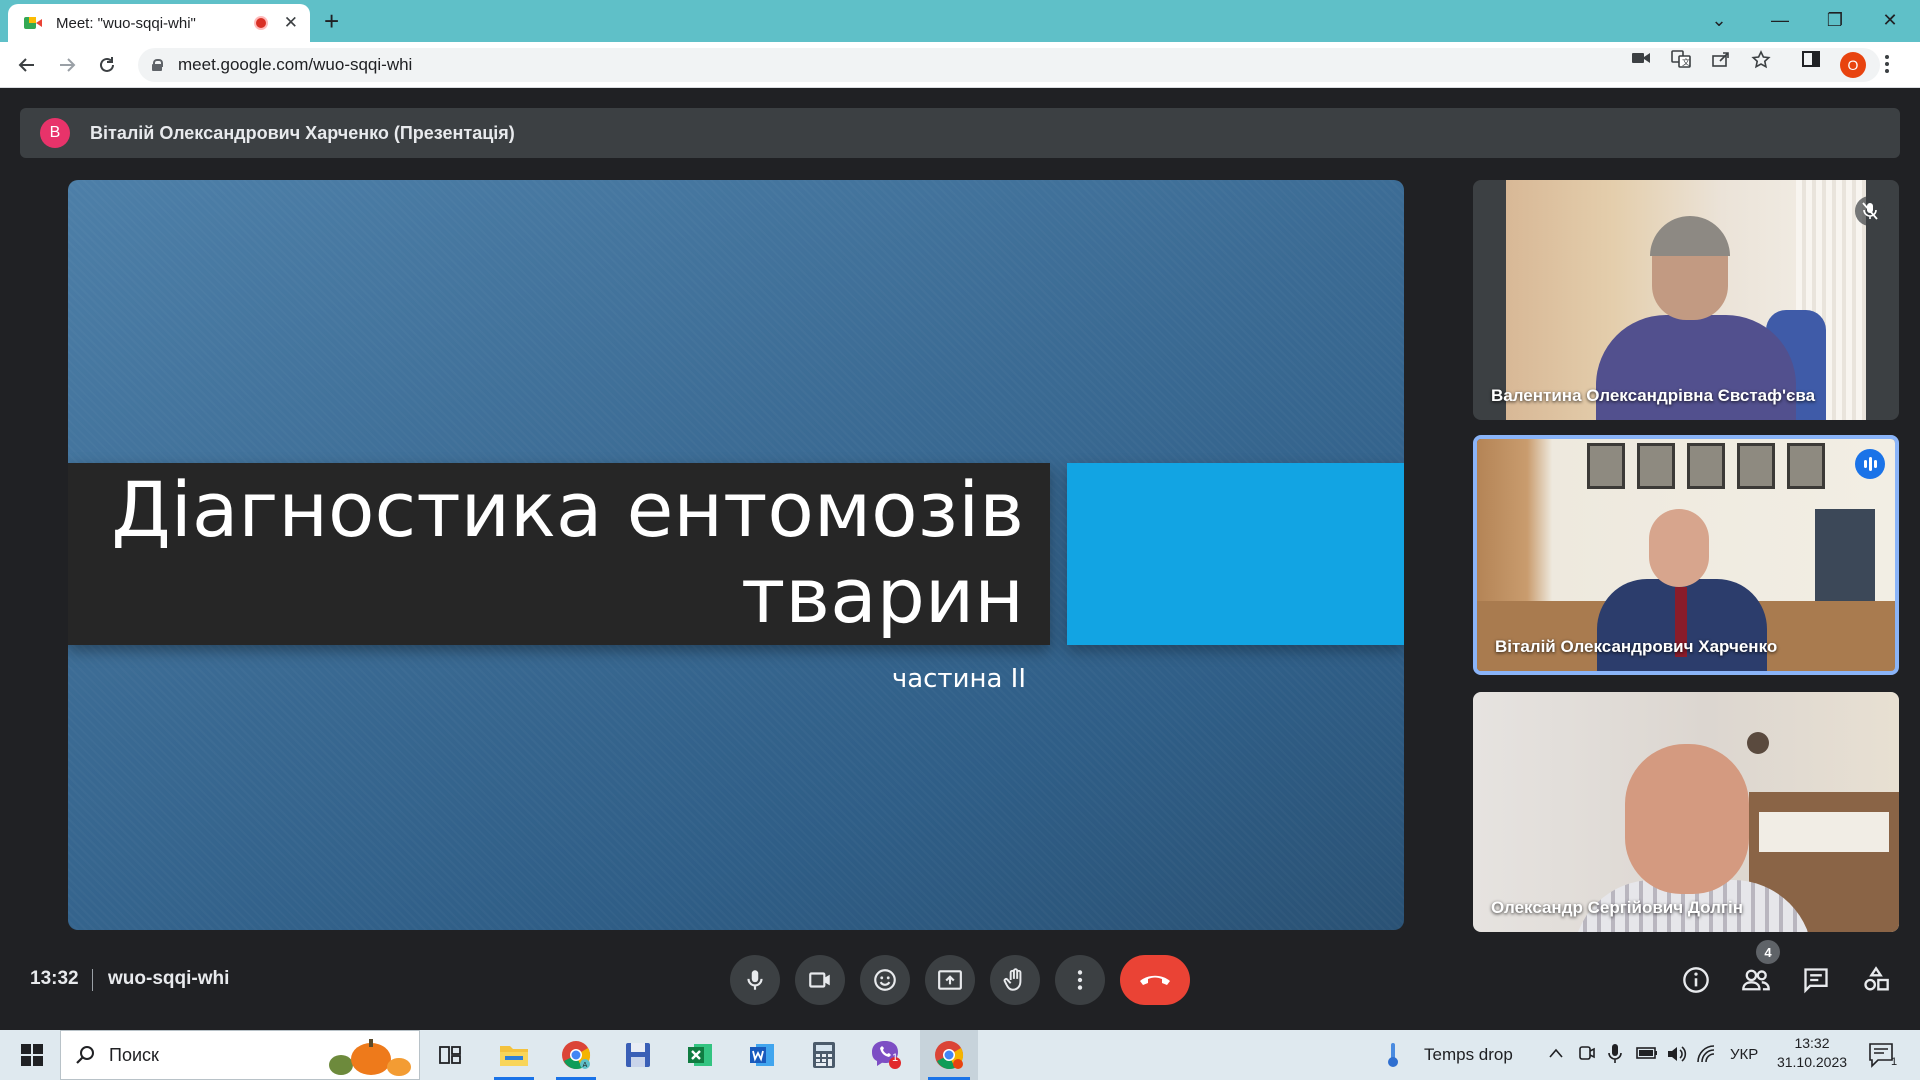 This screenshot has height=1080, width=1920. I want to click on excel-app, so click(700, 1055).